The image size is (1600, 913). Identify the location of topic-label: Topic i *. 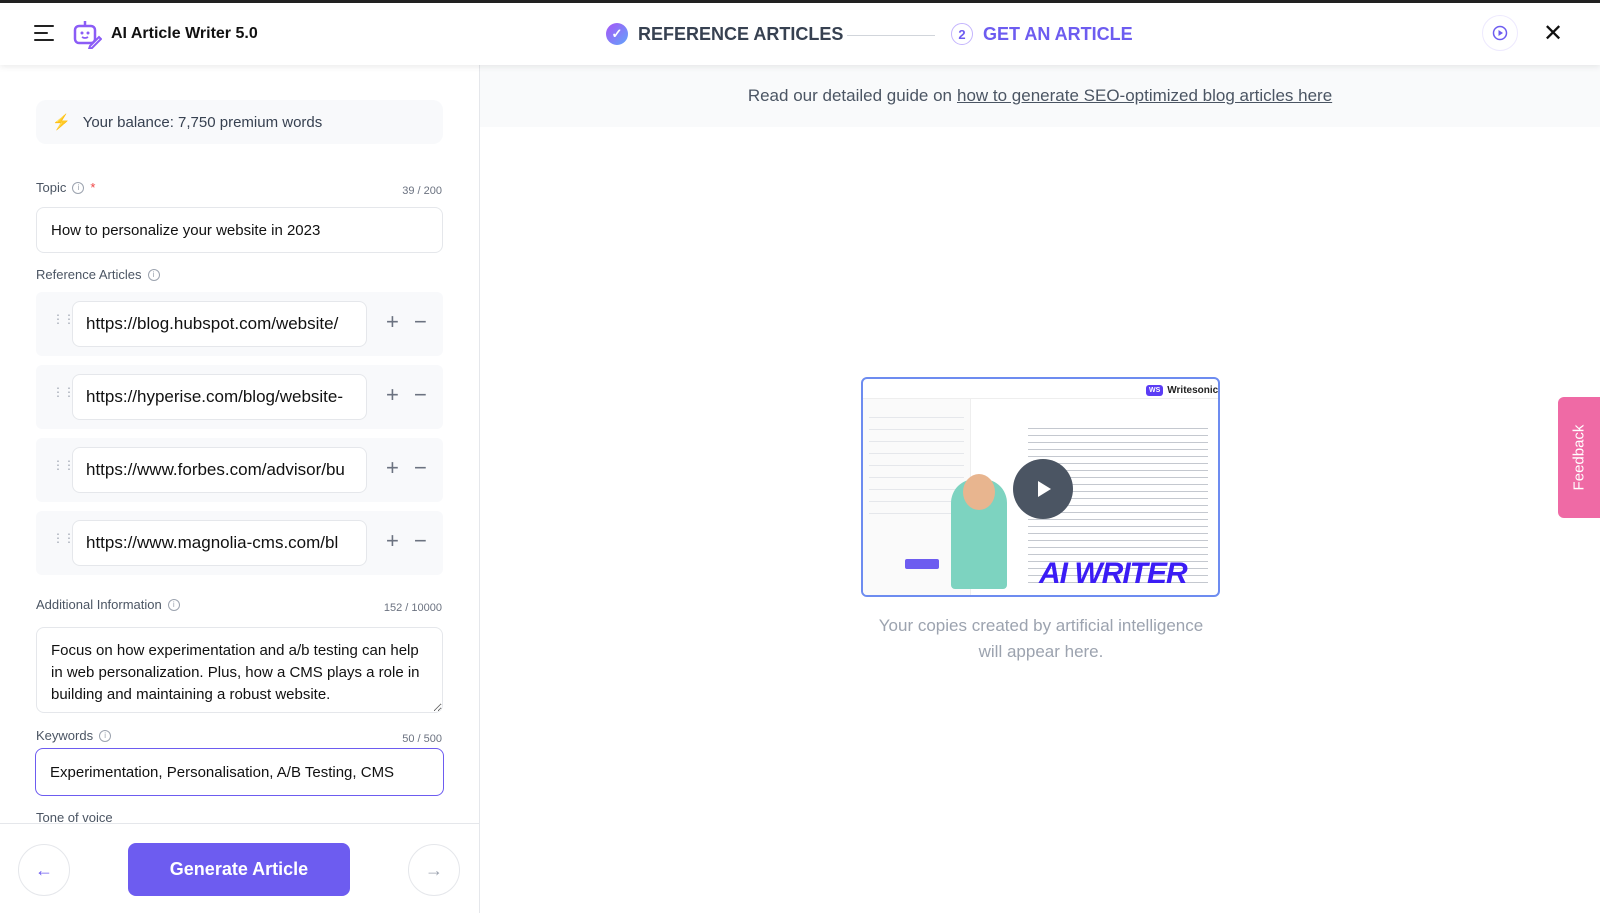
(65, 187).